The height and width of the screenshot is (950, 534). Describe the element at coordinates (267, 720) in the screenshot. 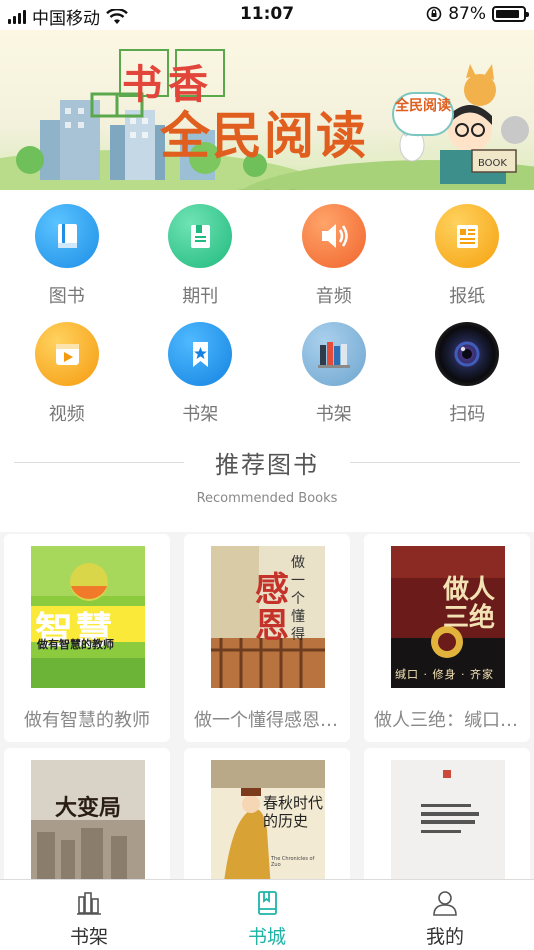

I see `book-title: 做一个懂得感恩的人` at that location.